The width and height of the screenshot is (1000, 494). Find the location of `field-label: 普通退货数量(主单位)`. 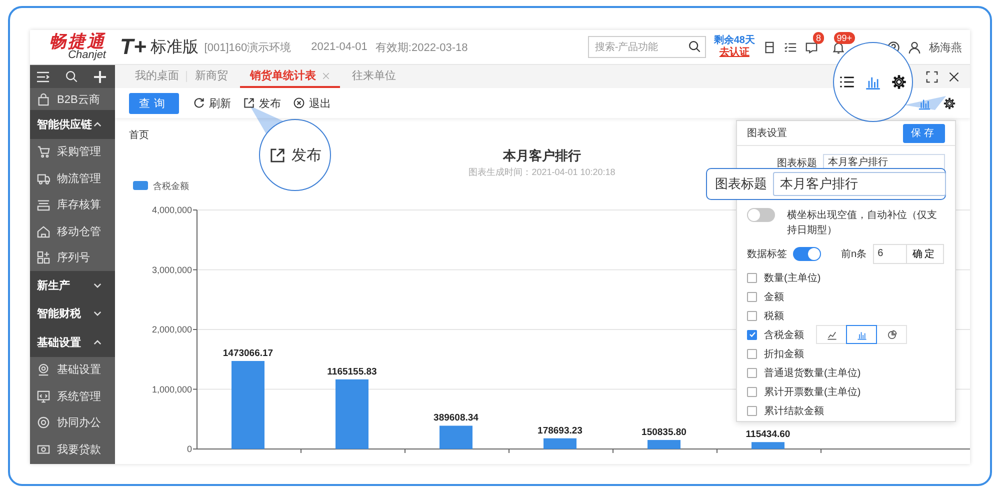

field-label: 普通退货数量(主单位) is located at coordinates (812, 373).